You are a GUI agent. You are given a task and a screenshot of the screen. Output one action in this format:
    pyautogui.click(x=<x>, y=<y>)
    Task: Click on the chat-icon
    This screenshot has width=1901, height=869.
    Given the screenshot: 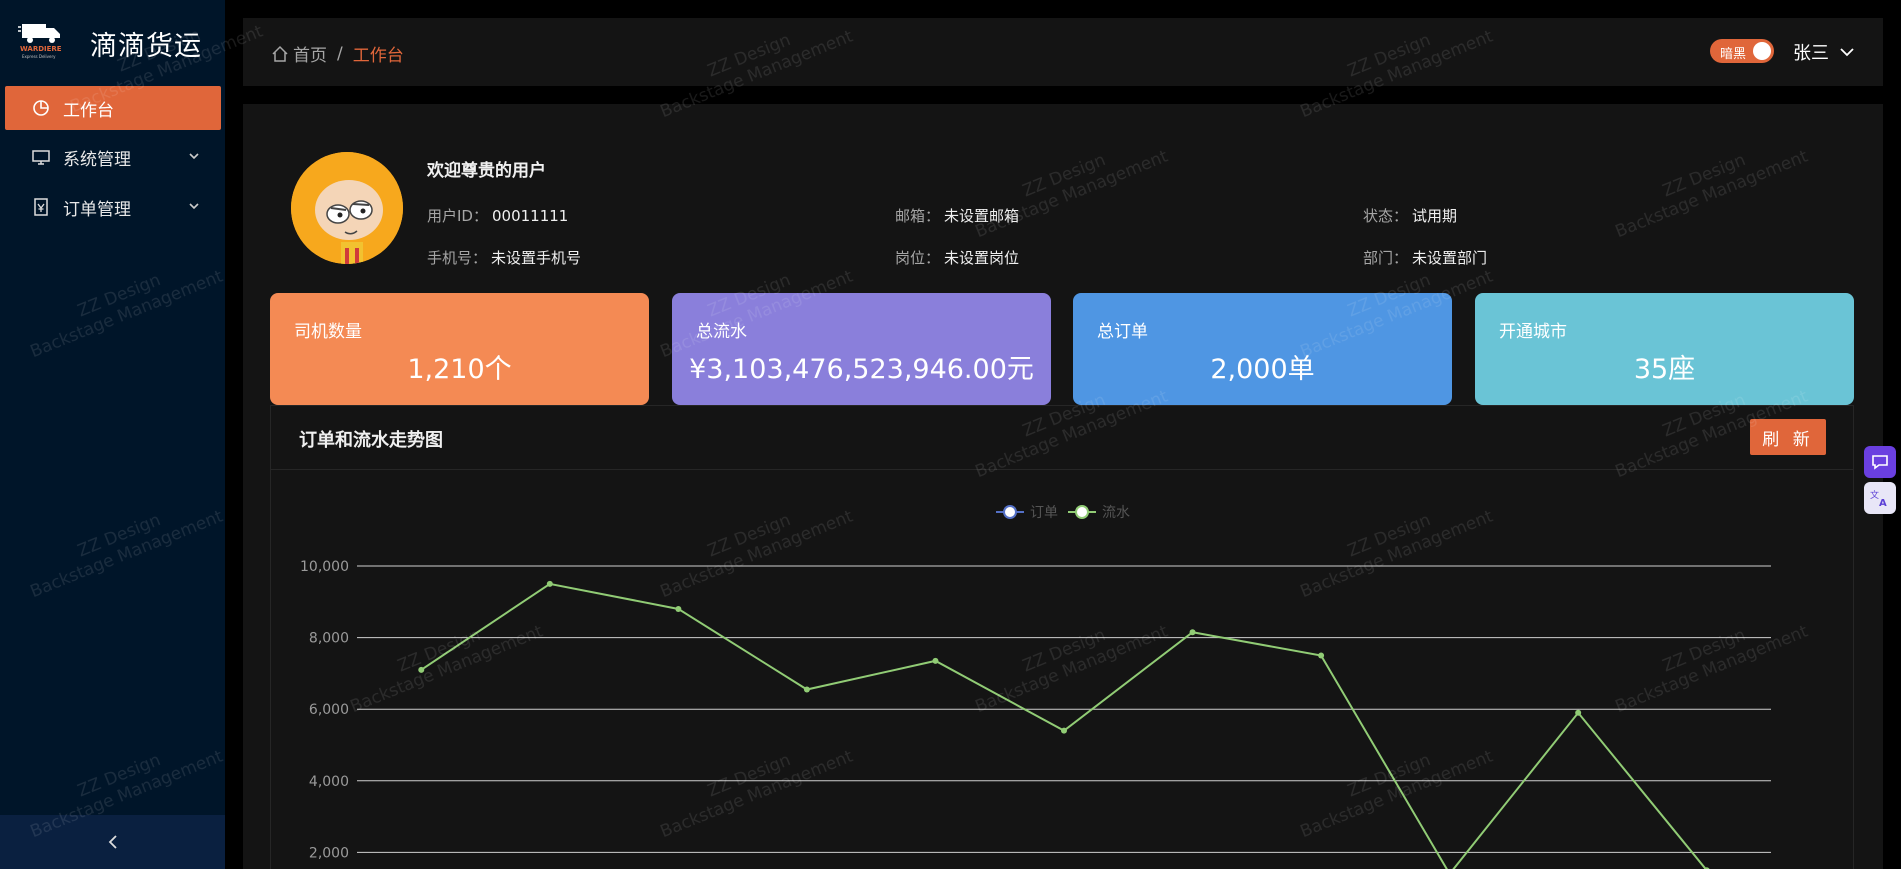 What is the action you would take?
    pyautogui.click(x=1880, y=462)
    